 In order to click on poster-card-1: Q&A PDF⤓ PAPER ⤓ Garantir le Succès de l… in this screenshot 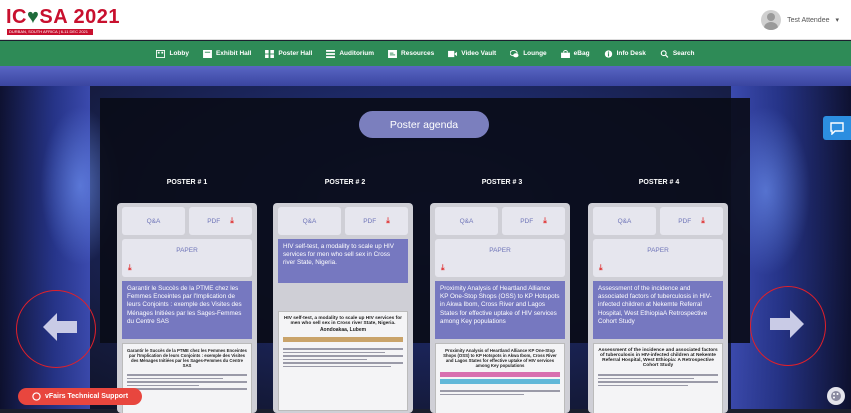, I will do `click(187, 308)`.